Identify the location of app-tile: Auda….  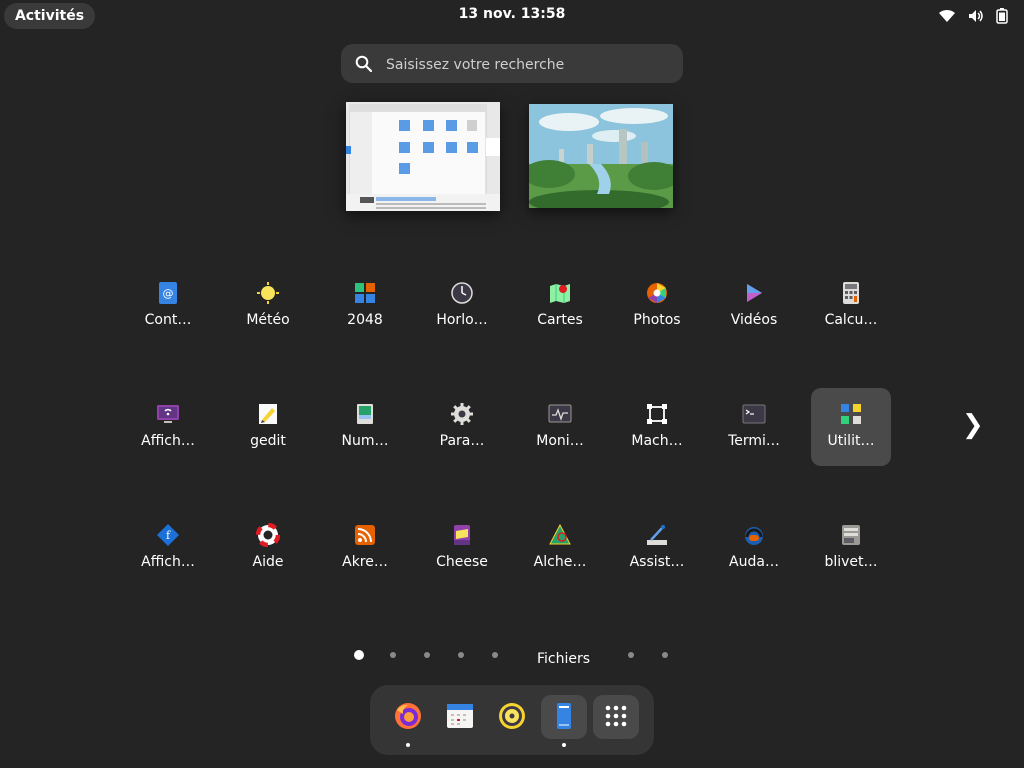
(754, 548).